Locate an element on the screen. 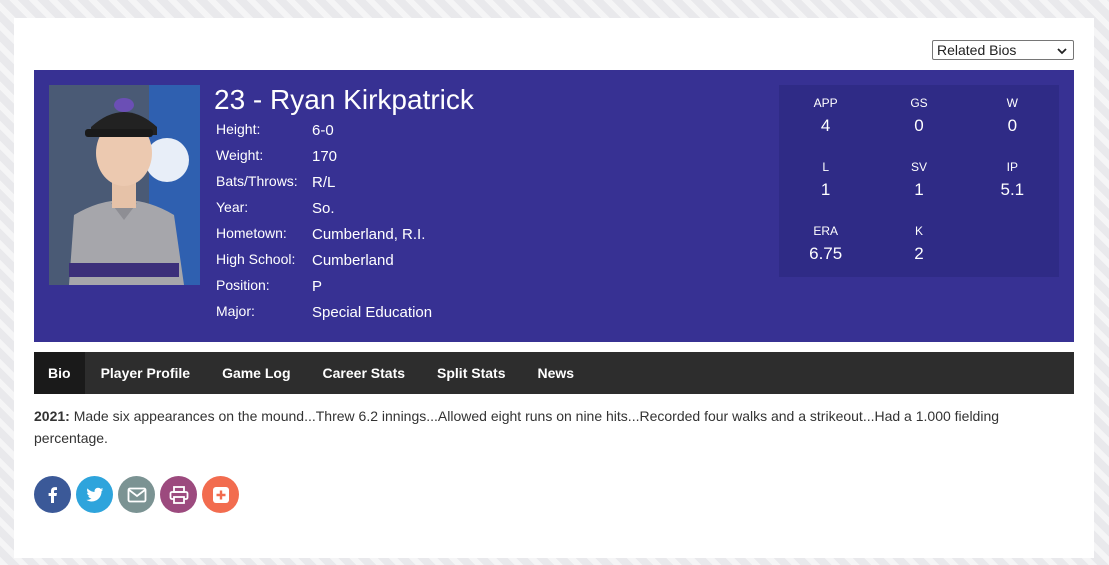 The height and width of the screenshot is (565, 1109). fact-value: So. is located at coordinates (323, 208).